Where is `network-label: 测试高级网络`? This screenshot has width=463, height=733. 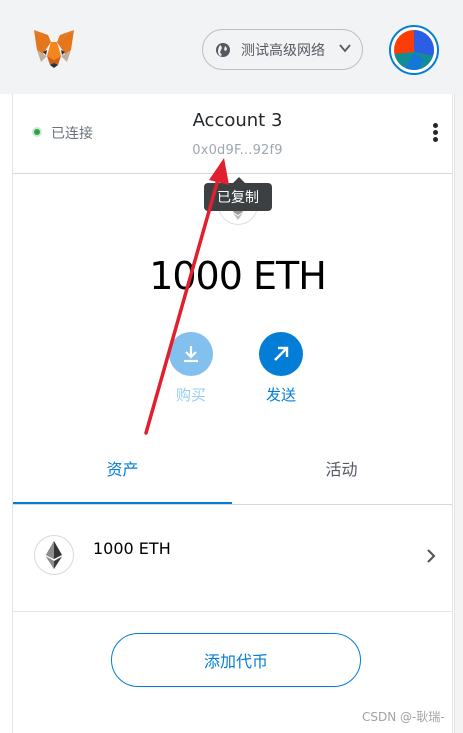 network-label: 测试高级网络 is located at coordinates (283, 50).